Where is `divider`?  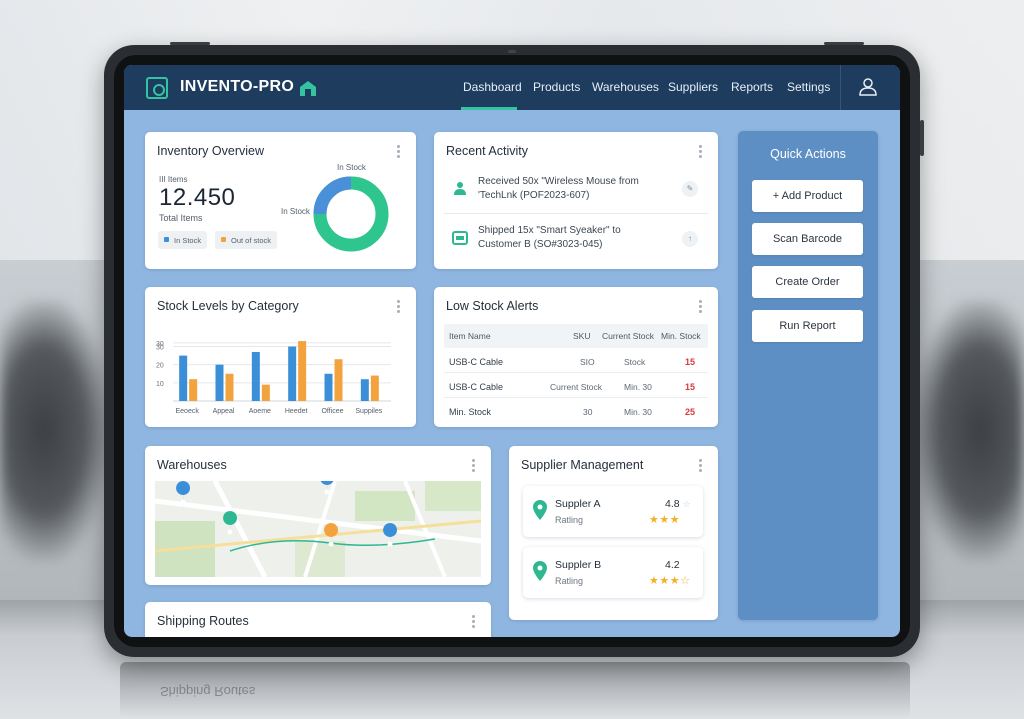 divider is located at coordinates (576, 213).